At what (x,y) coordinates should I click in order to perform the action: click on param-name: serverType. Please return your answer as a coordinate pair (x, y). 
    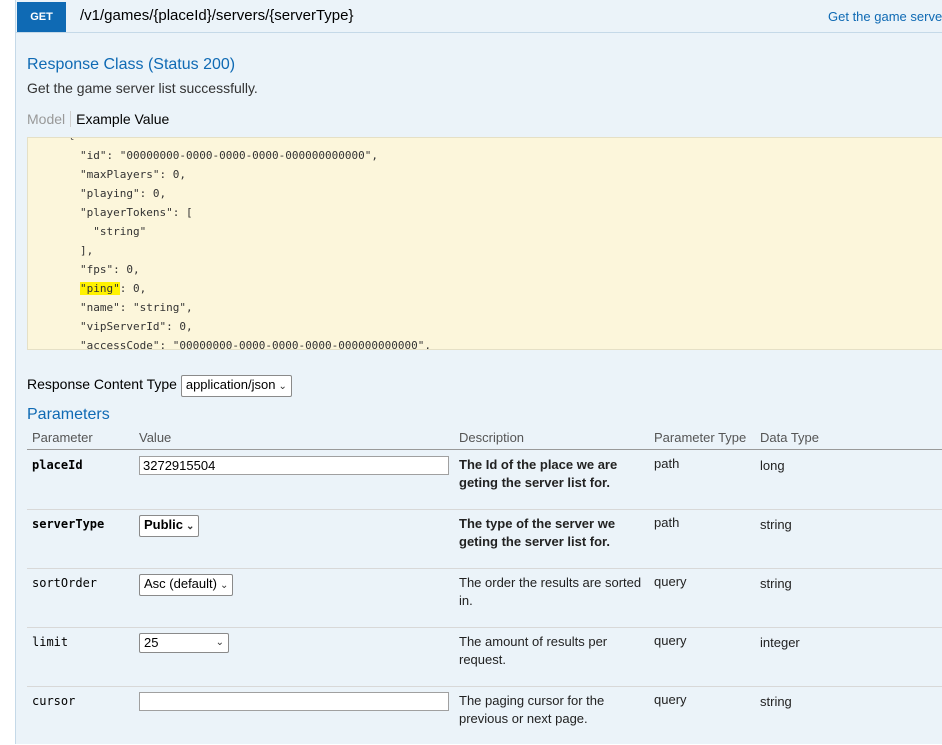
    Looking at the image, I should click on (68, 524).